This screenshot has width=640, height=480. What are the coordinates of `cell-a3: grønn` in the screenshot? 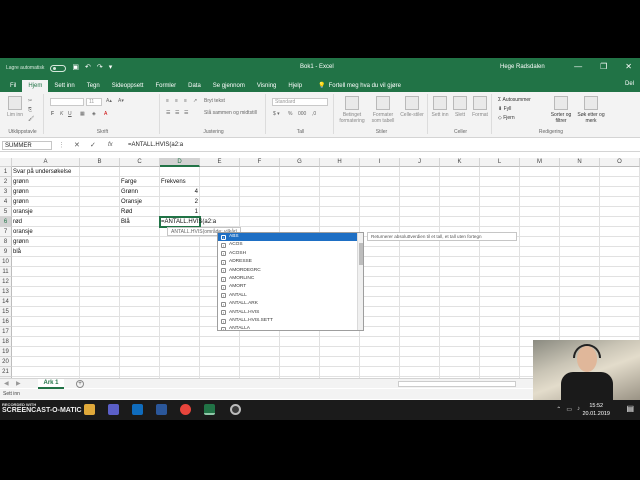 It's located at (72, 192).